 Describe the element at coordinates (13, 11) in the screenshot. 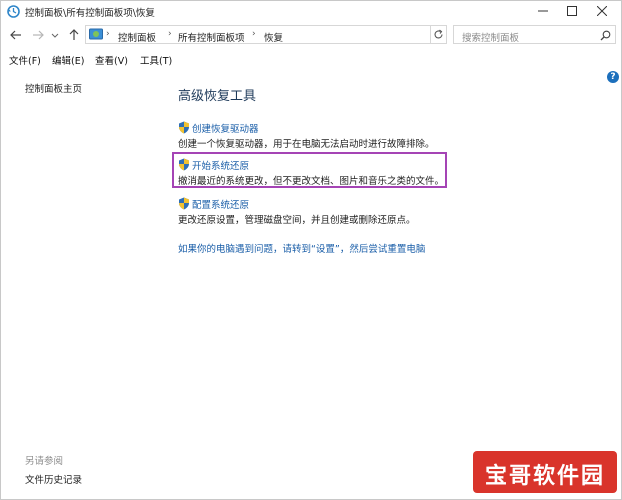

I see `recovery-app-icon` at that location.